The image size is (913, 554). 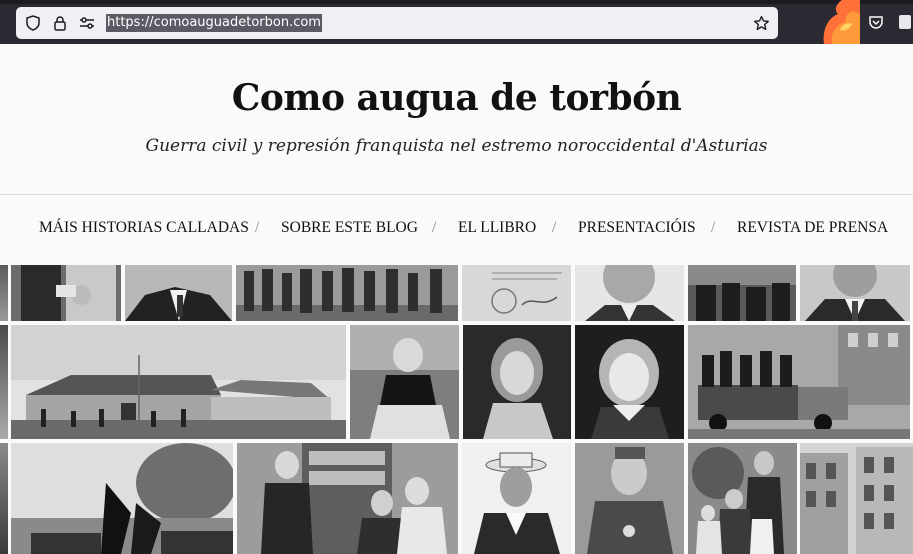 What do you see at coordinates (144, 228) in the screenshot?
I see `nav-item-mais-historias: MÁIS HISTORIAS CALLADAS` at bounding box center [144, 228].